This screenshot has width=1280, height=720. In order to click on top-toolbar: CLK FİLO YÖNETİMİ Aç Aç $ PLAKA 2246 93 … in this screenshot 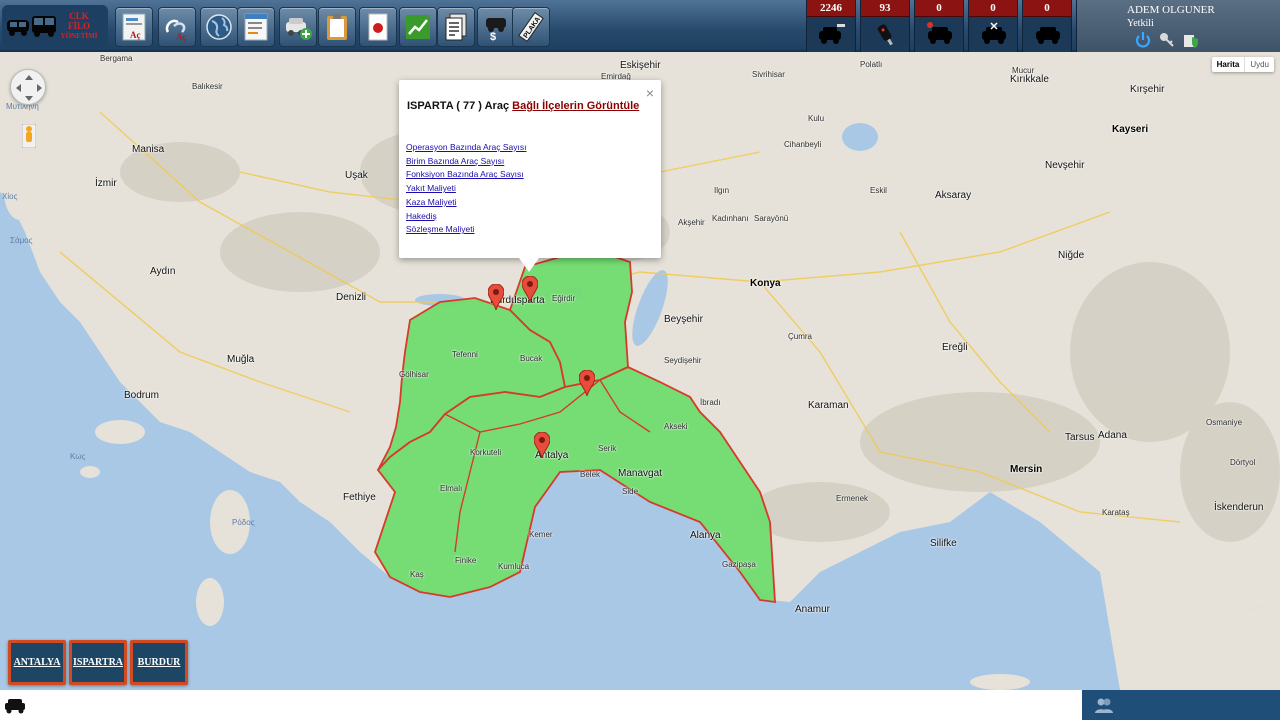, I will do `click(640, 26)`.